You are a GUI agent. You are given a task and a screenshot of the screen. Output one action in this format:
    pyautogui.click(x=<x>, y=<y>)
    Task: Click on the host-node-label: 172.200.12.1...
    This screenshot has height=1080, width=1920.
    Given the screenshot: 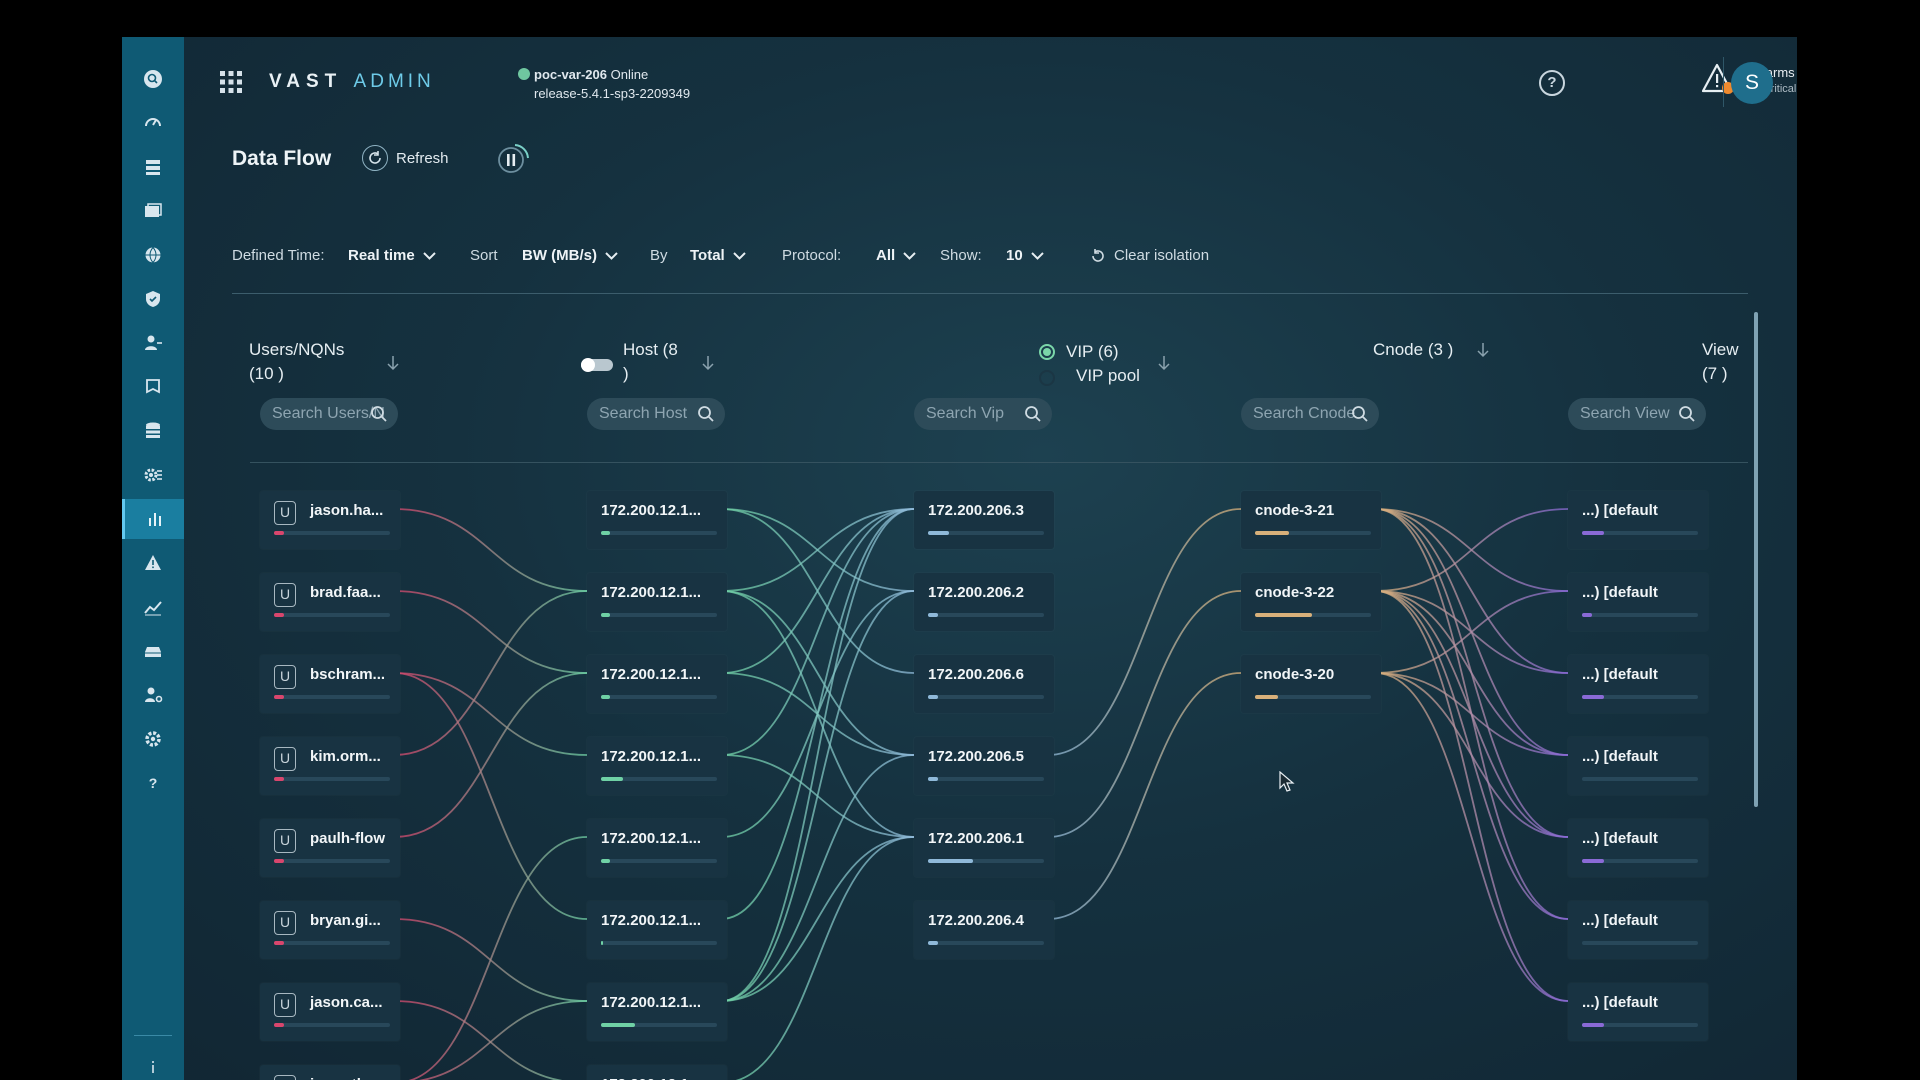 What is the action you would take?
    pyautogui.click(x=651, y=592)
    